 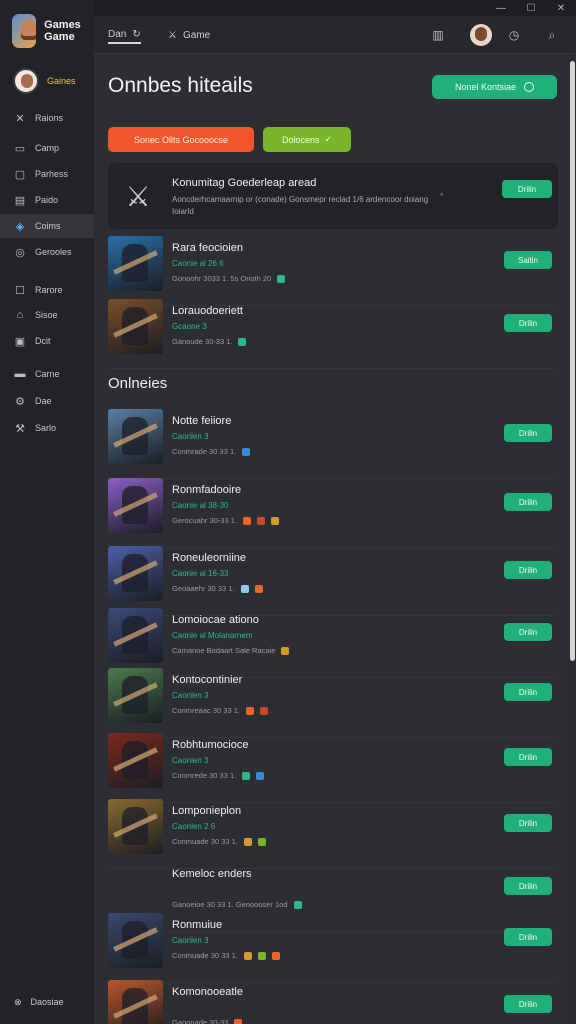 I want to click on library-icon: ▥, so click(x=438, y=35).